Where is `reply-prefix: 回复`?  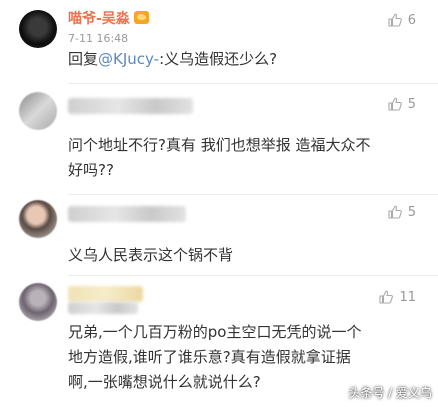
reply-prefix: 回复 is located at coordinates (83, 59).